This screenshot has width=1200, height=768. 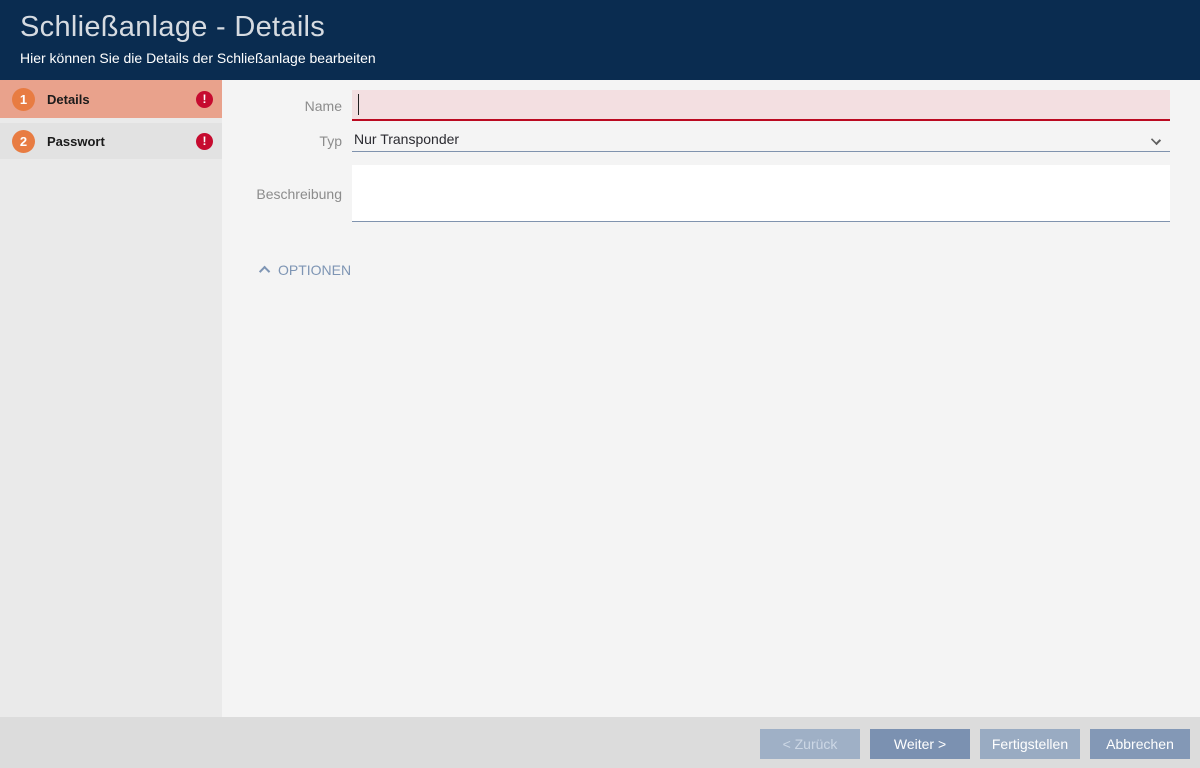 I want to click on step-2-number-badge: 2, so click(x=23, y=141).